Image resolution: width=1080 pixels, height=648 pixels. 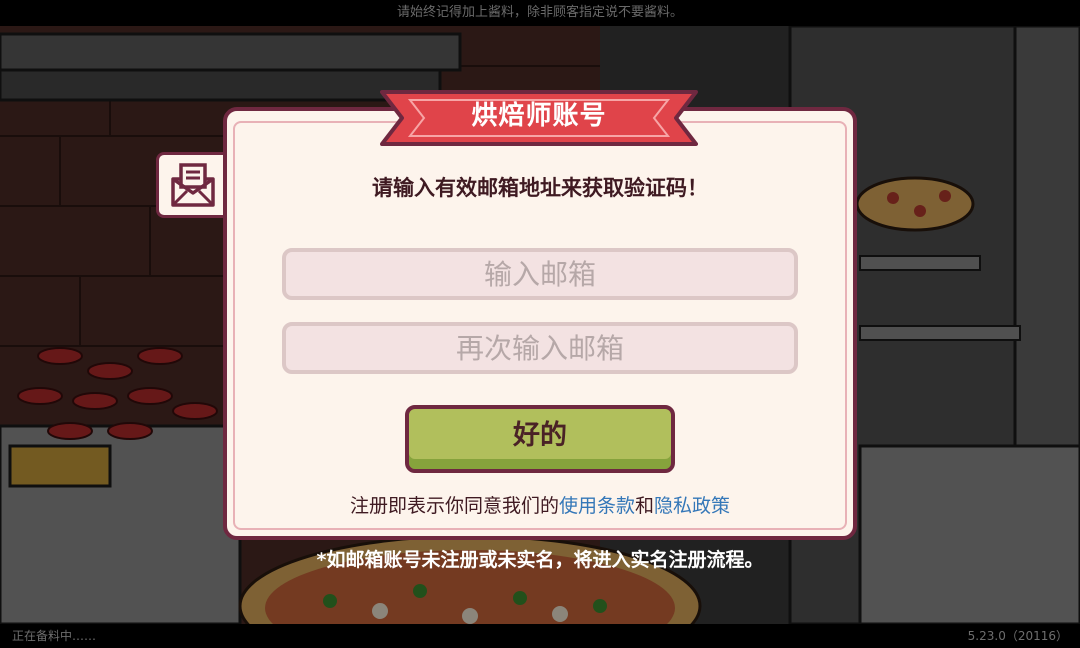 I want to click on ok-button: 好的, so click(x=540, y=439).